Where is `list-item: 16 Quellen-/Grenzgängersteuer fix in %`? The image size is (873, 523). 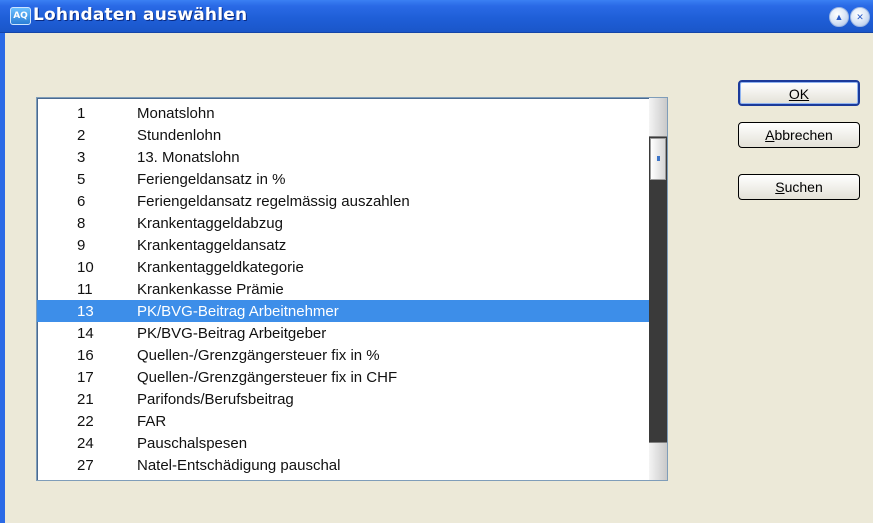 list-item: 16 Quellen-/Grenzgängersteuer fix in % is located at coordinates (343, 355).